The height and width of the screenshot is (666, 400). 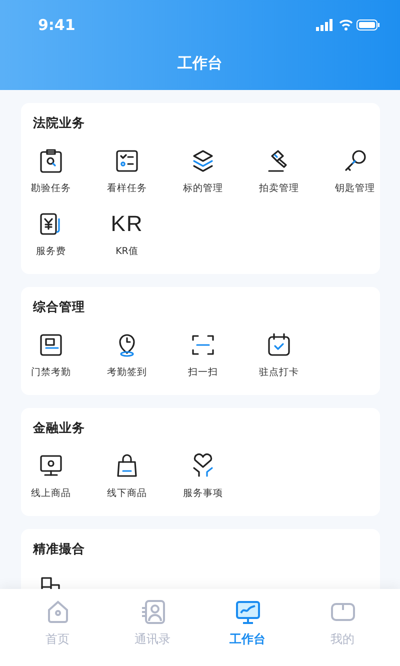 What do you see at coordinates (203, 493) in the screenshot?
I see `menu-item-label: 服务事项` at bounding box center [203, 493].